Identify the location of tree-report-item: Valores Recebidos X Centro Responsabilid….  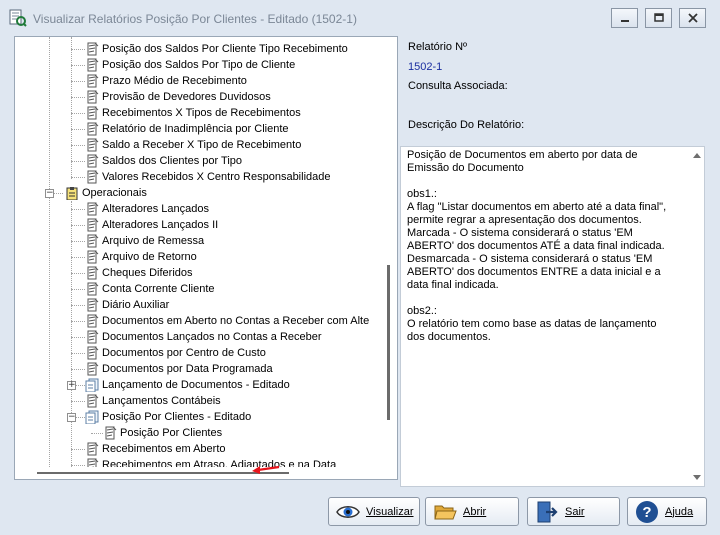
(208, 177).